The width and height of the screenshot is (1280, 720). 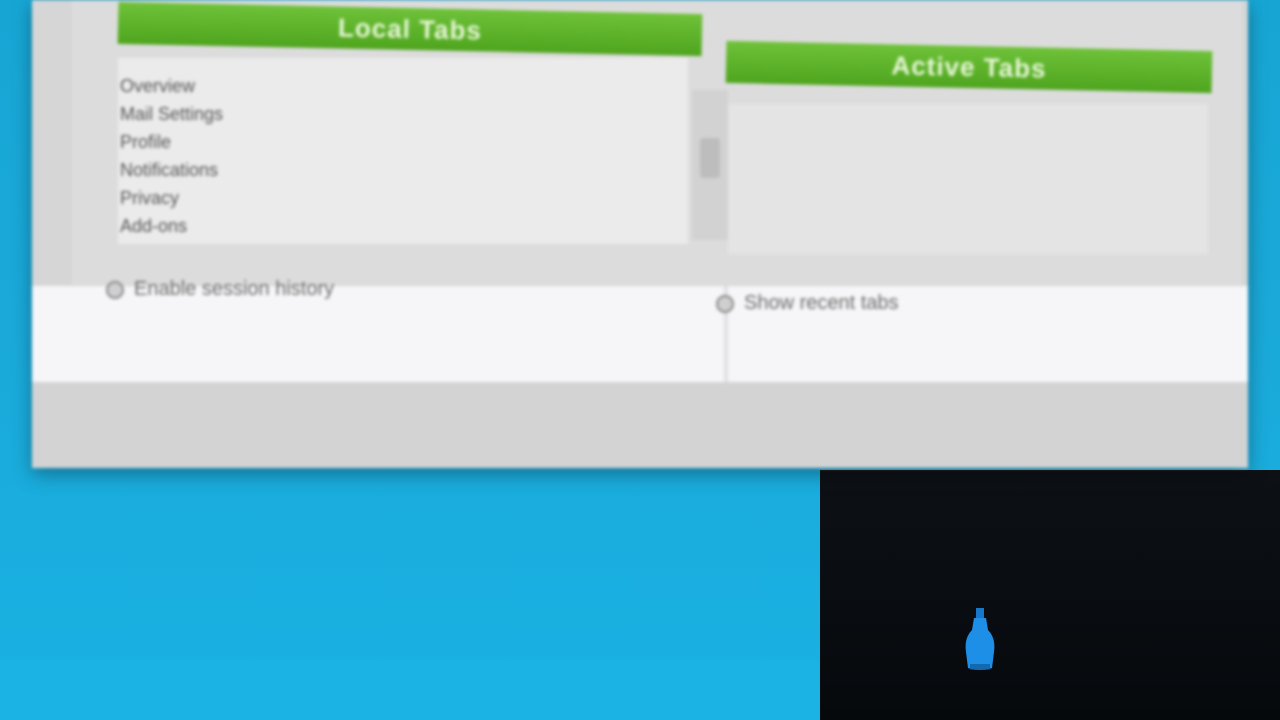 I want to click on list-item: Add-ons, so click(x=171, y=226).